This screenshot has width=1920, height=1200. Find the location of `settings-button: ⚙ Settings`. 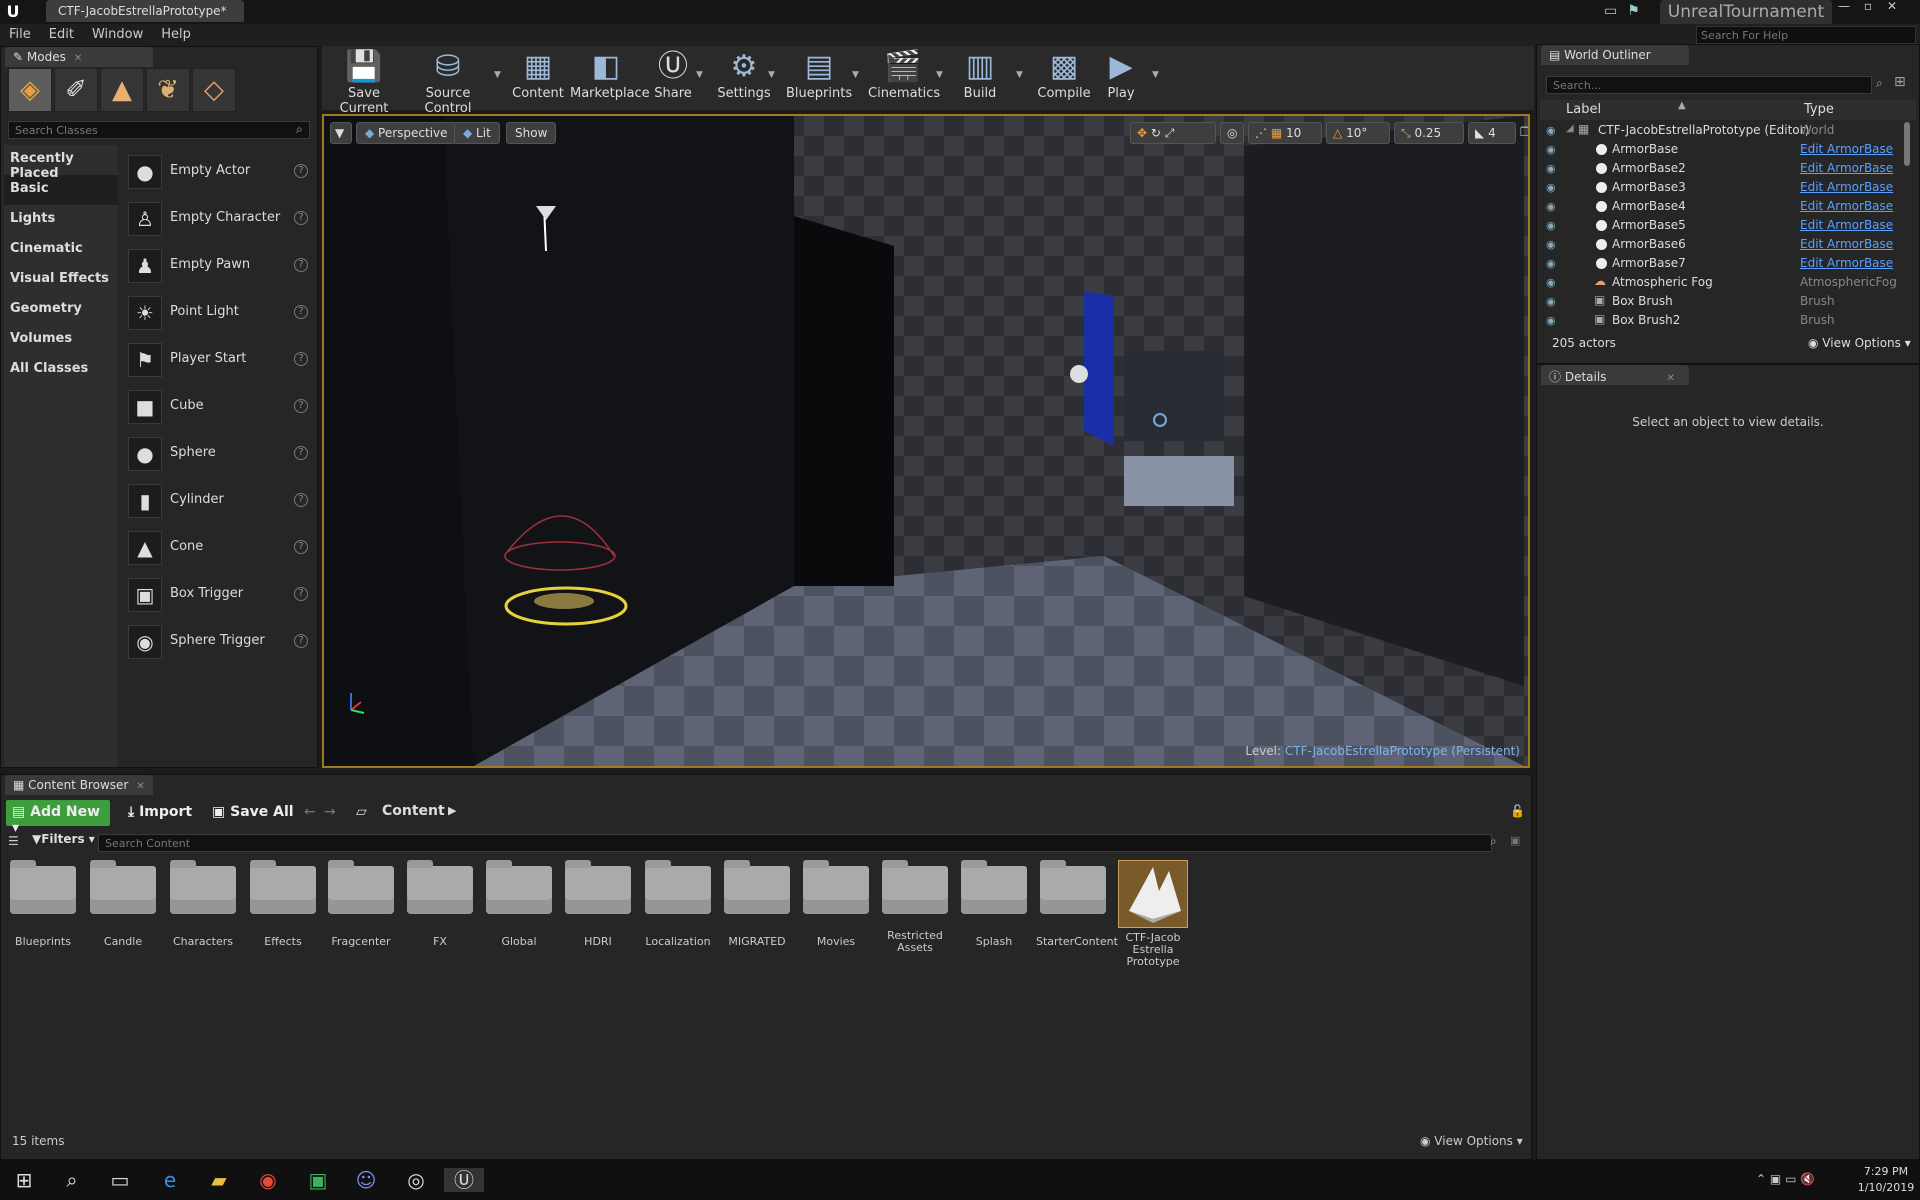

settings-button: ⚙ Settings is located at coordinates (744, 78).